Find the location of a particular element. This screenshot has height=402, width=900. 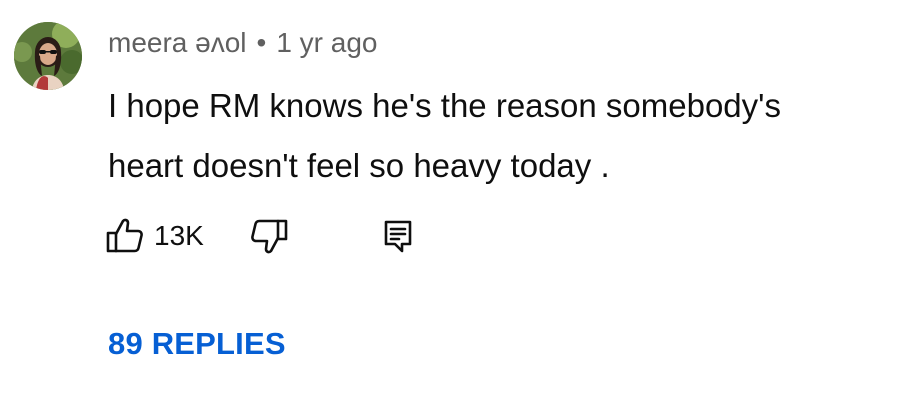

reply-comment-icon is located at coordinates (398, 236).